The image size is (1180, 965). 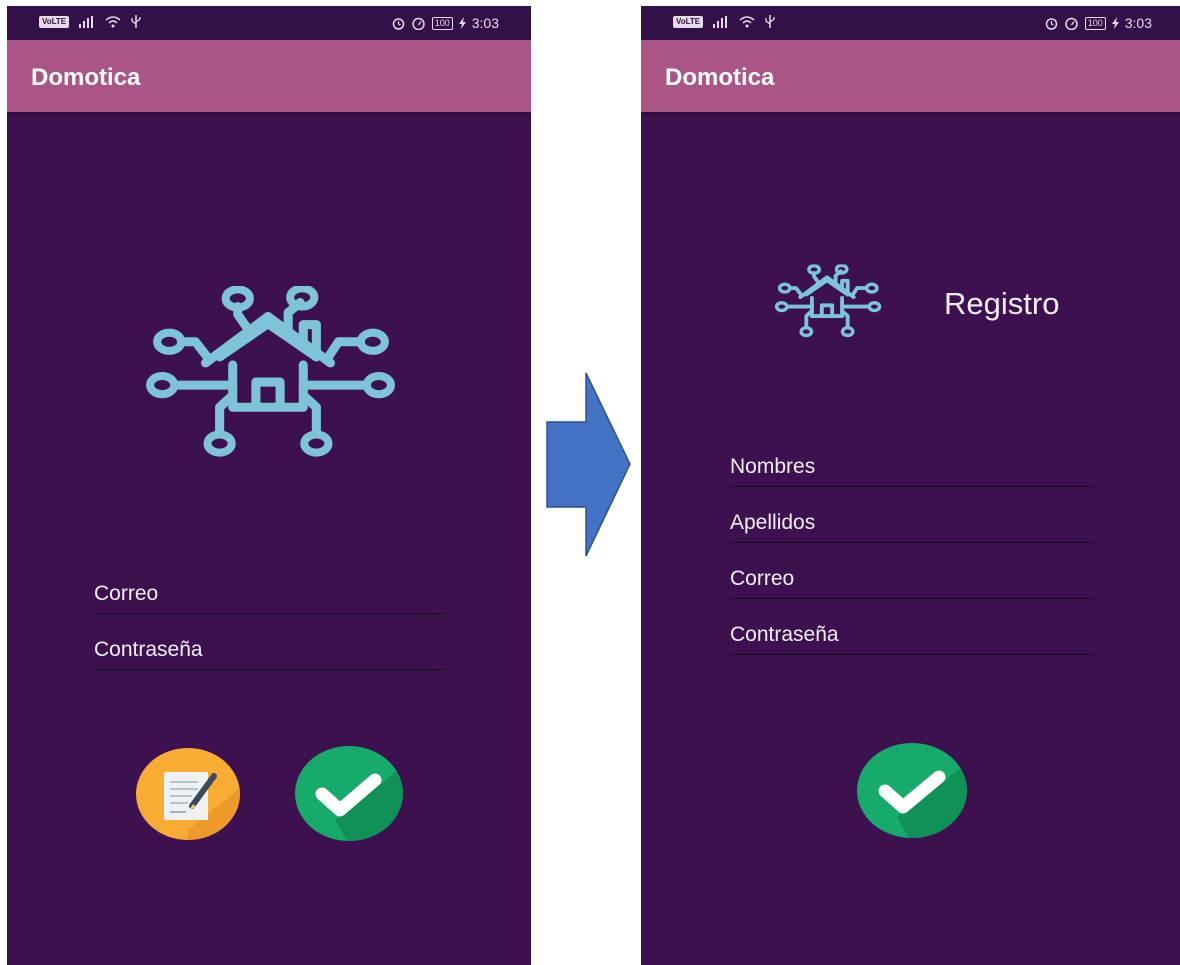 I want to click on last-name-input, so click(x=912, y=523).